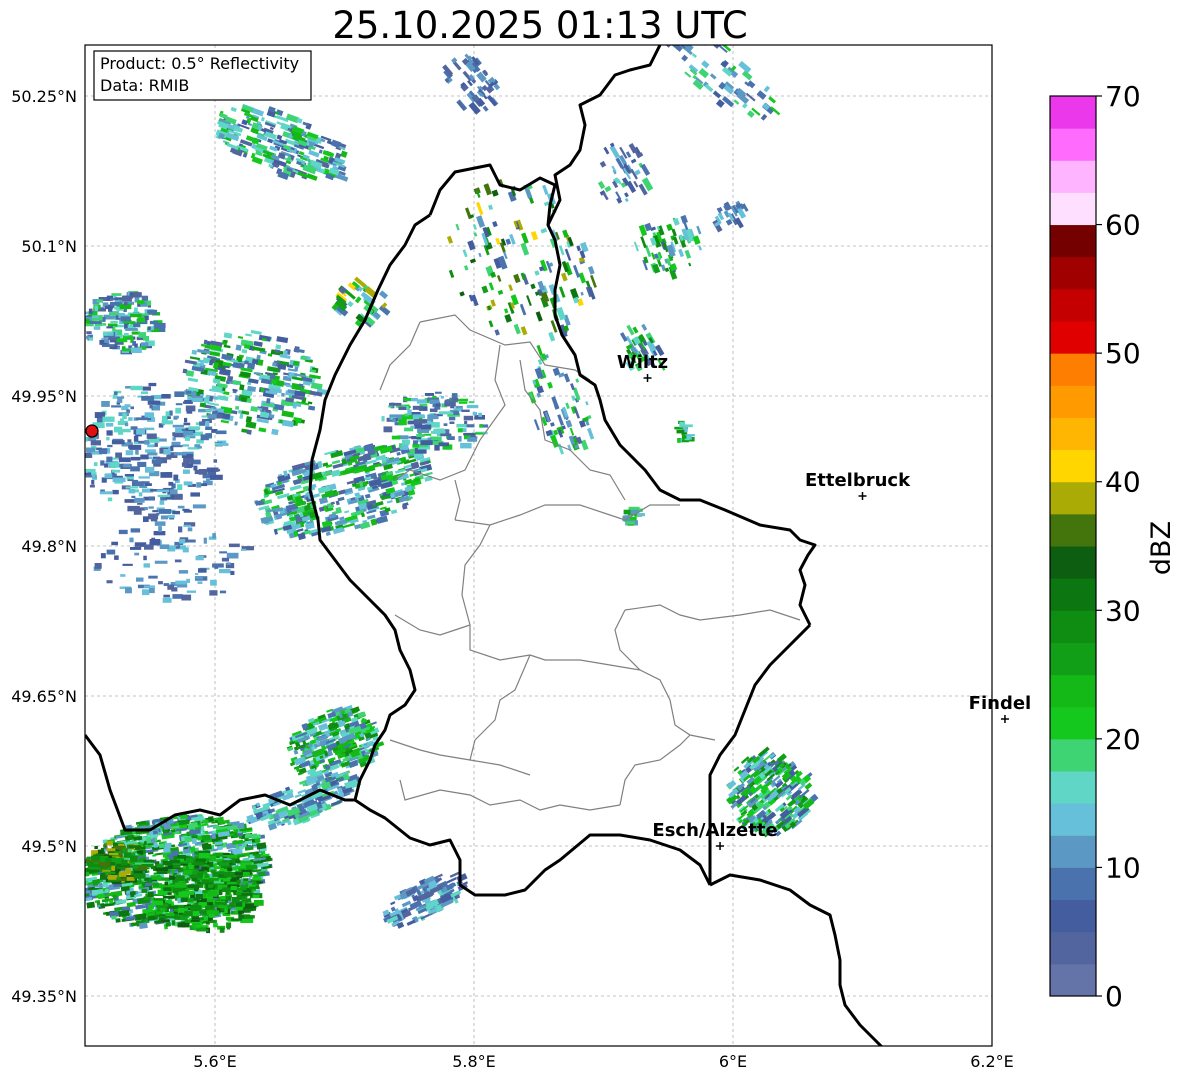  I want to click on lat-tick-label: 49.65°N, so click(44, 696).